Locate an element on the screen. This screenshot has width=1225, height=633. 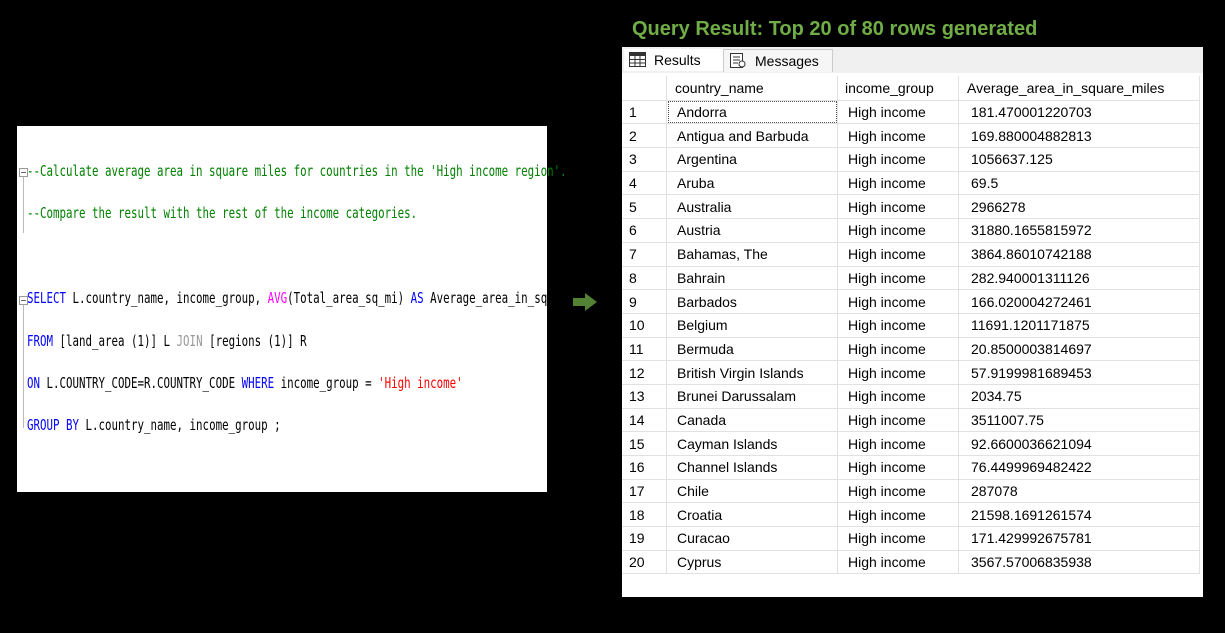
cell-country-name: Croatia is located at coordinates (752, 515).